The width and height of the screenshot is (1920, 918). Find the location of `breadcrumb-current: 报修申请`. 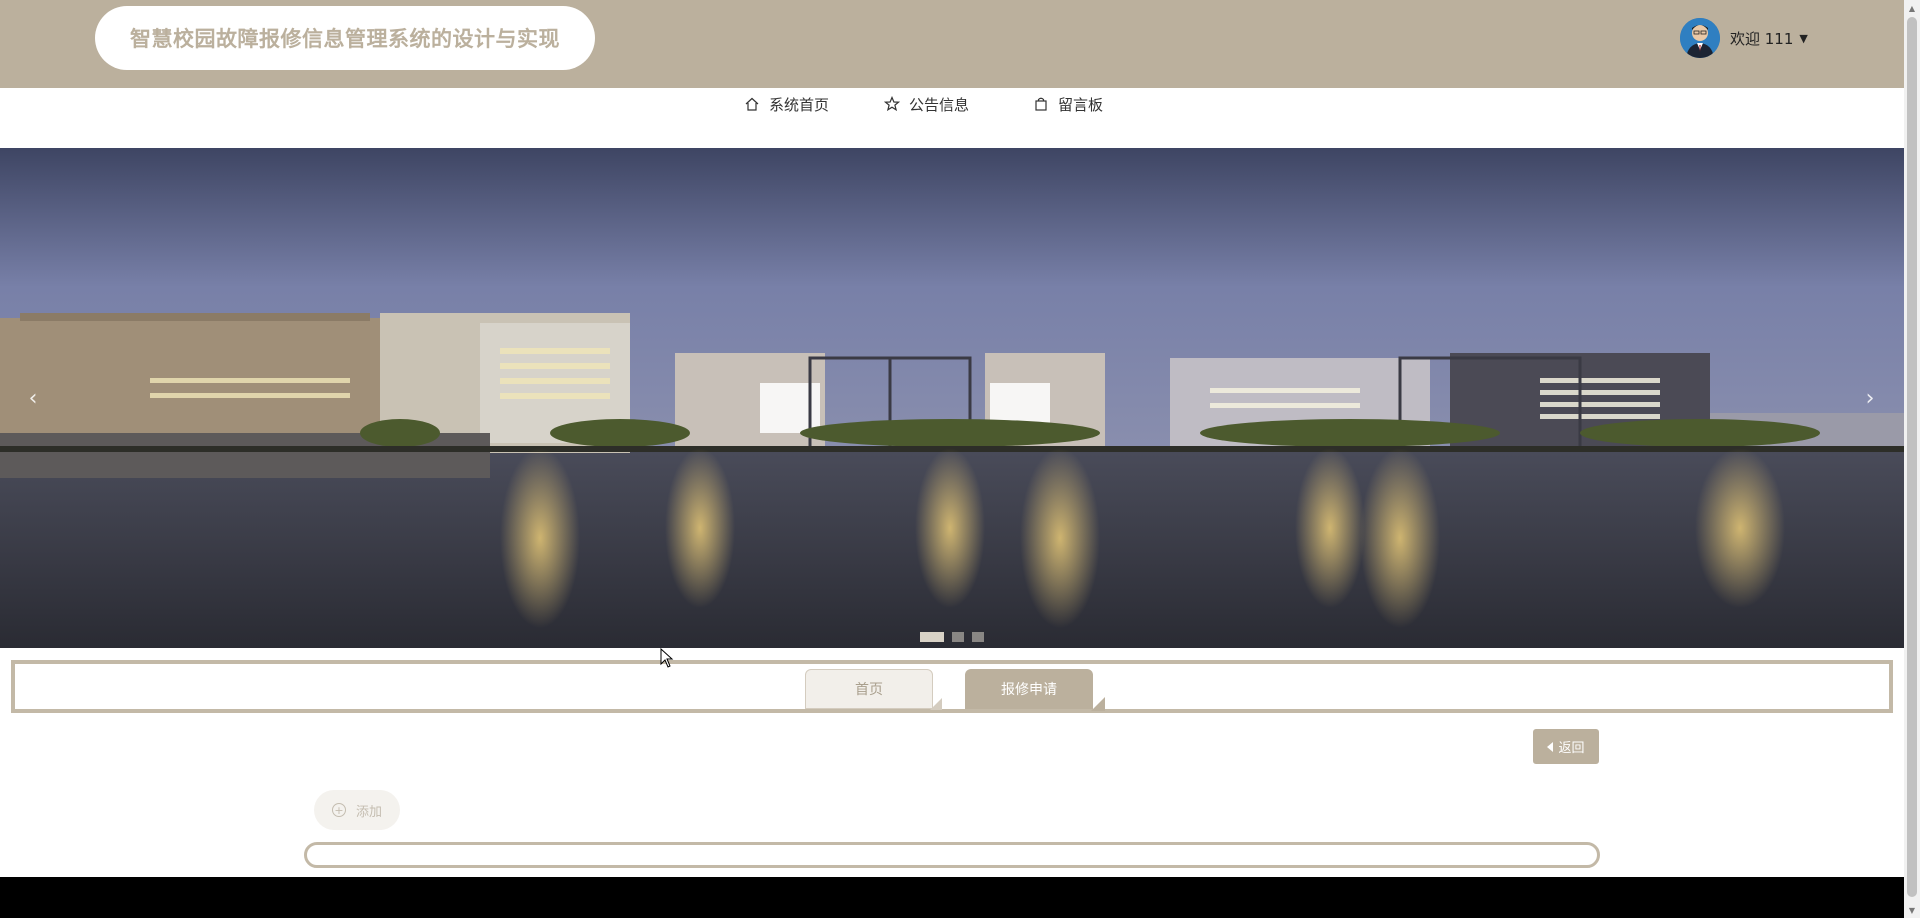

breadcrumb-current: 报修申请 is located at coordinates (1035, 690).